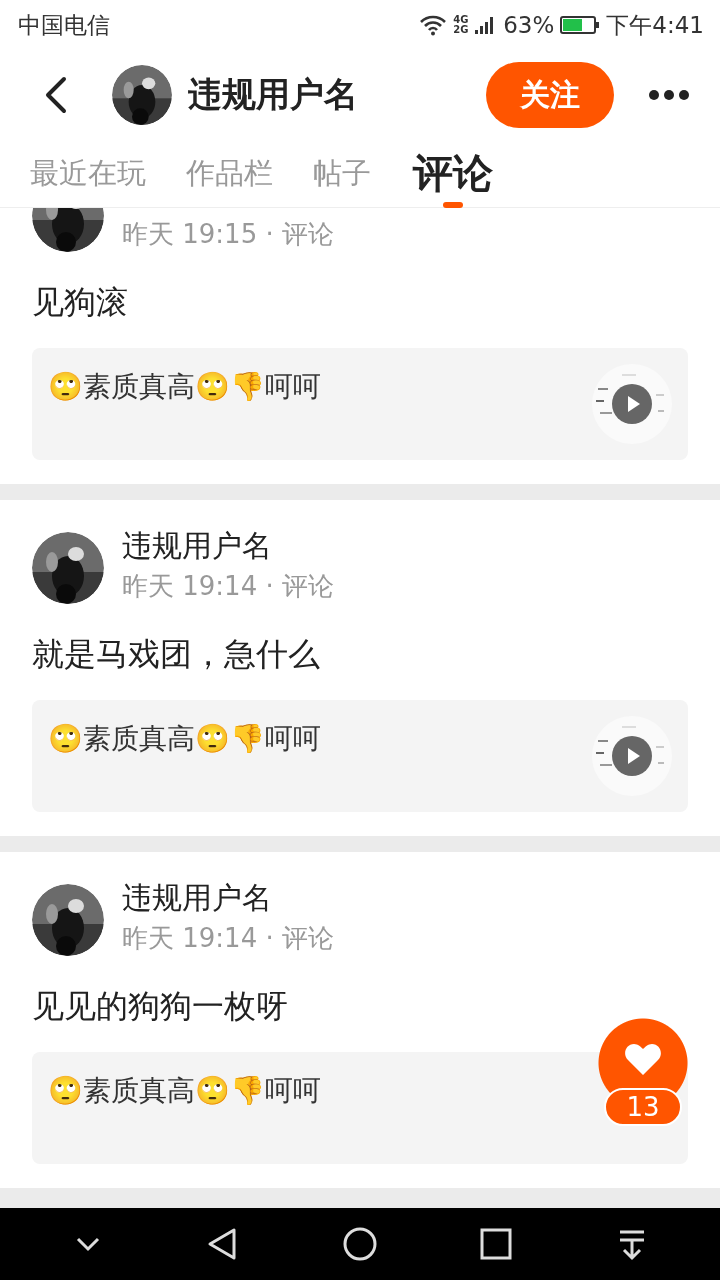 The width and height of the screenshot is (720, 1280). Describe the element at coordinates (655, 25) in the screenshot. I see `clock: 下午4:41` at that location.